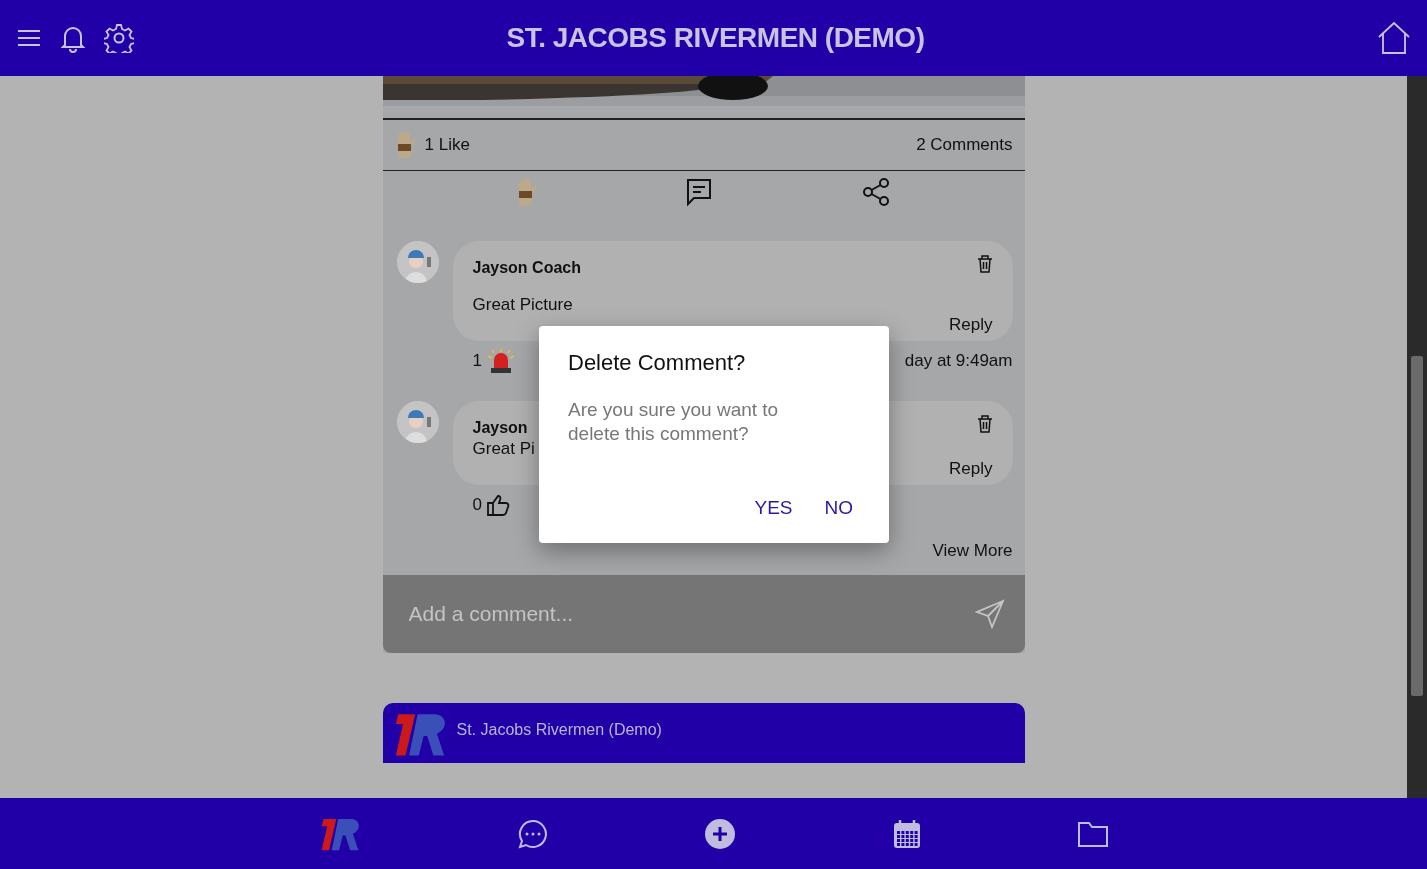  What do you see at coordinates (978, 548) in the screenshot?
I see `view-more-link: View More` at bounding box center [978, 548].